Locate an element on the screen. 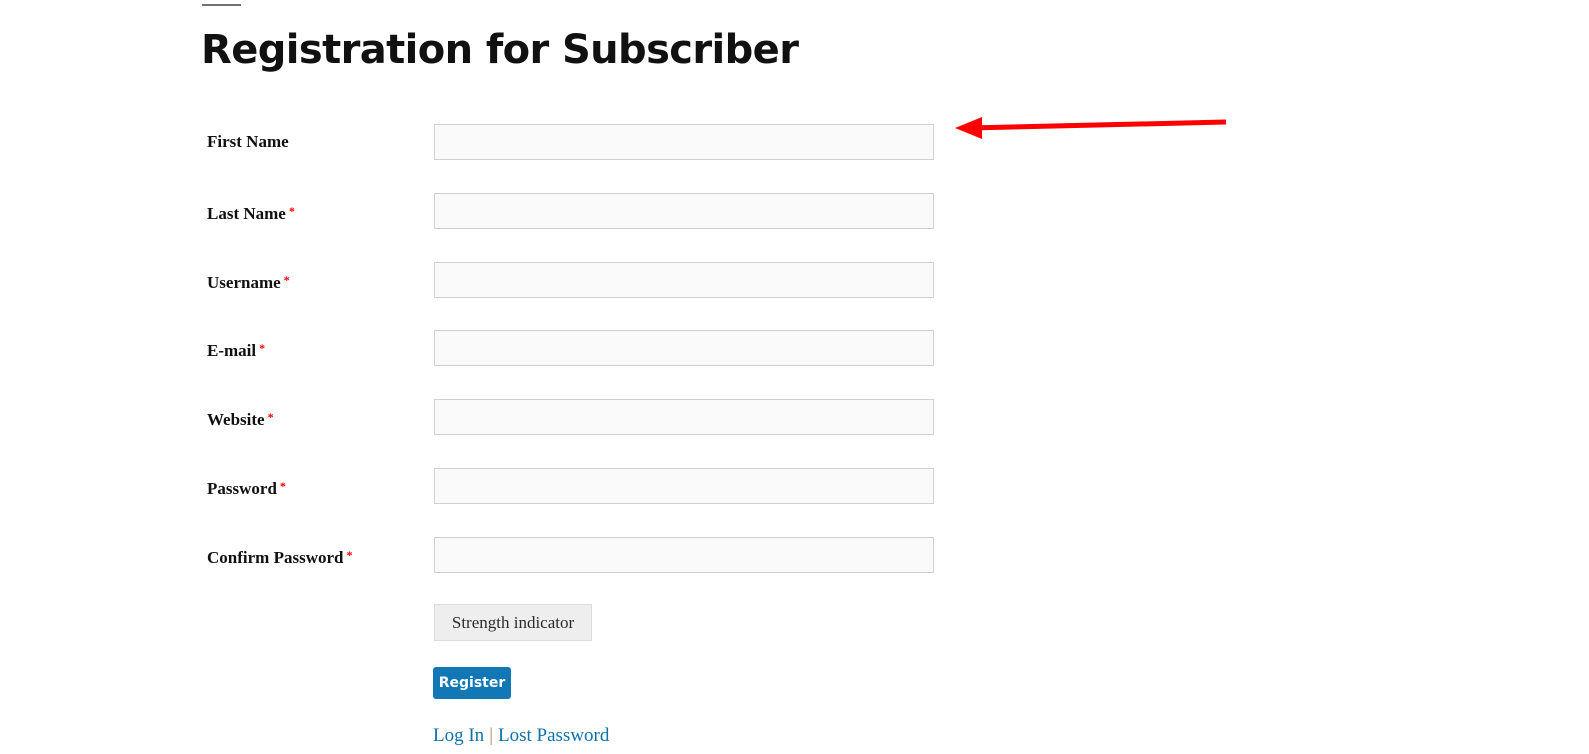  label-email: E-mail * is located at coordinates (236, 348).